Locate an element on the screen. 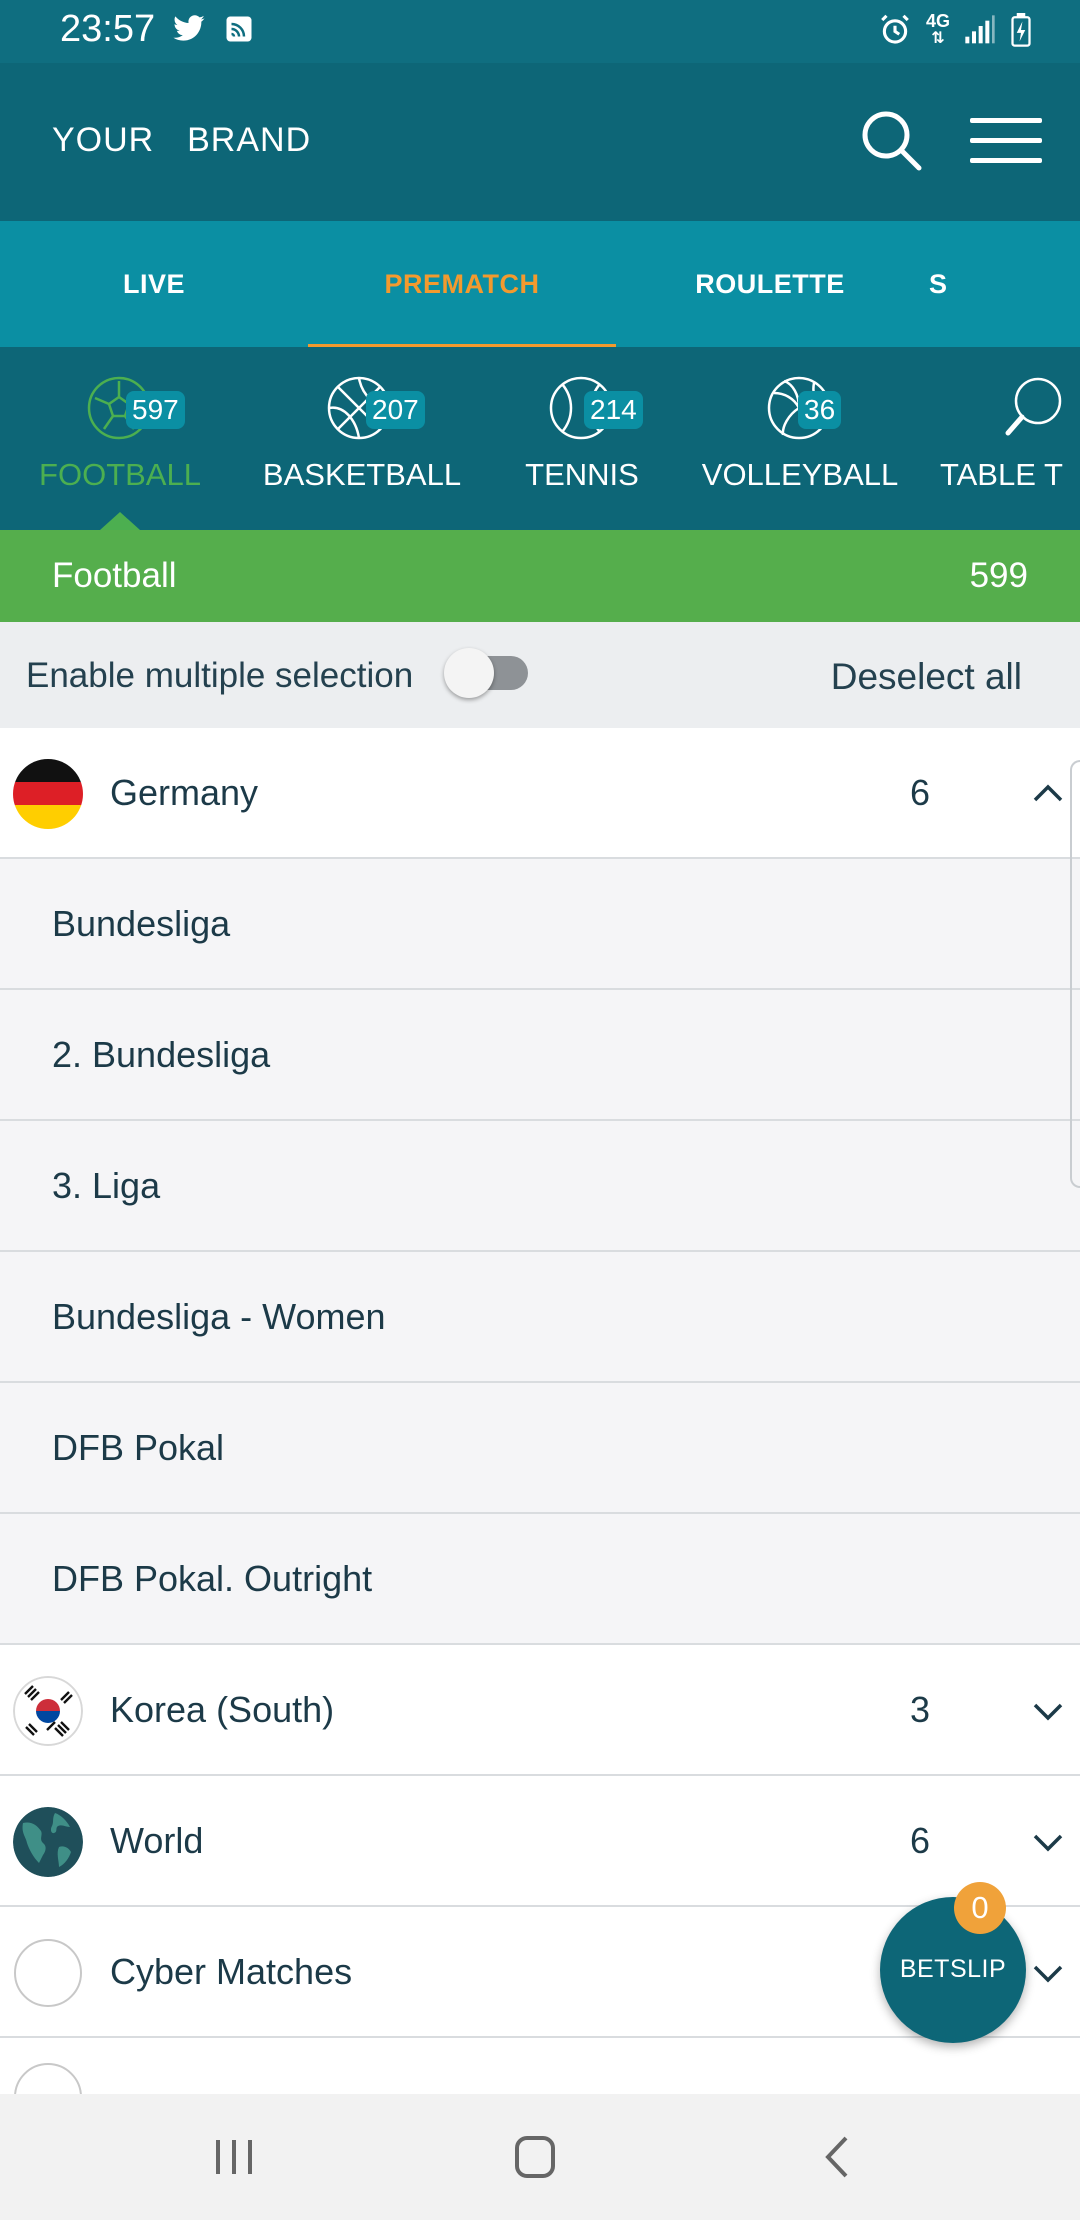 This screenshot has height=2220, width=1080. tab-roulette: ROULETTE is located at coordinates (770, 284).